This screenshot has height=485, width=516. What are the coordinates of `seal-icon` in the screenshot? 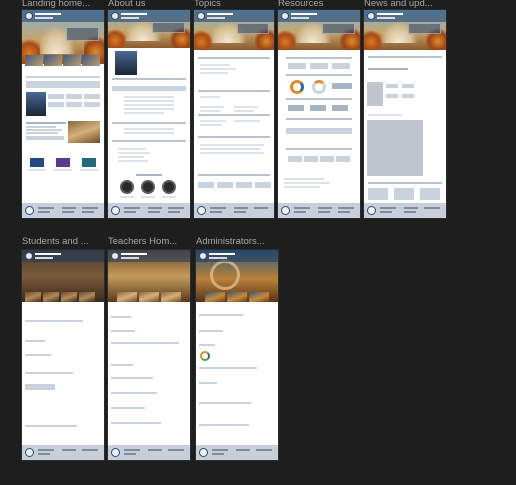 It's located at (371, 210).